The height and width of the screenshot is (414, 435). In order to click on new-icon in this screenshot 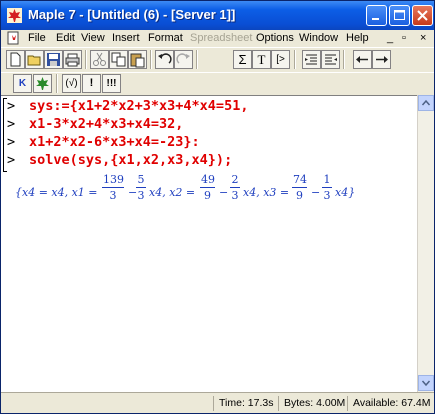, I will do `click(15, 59)`.